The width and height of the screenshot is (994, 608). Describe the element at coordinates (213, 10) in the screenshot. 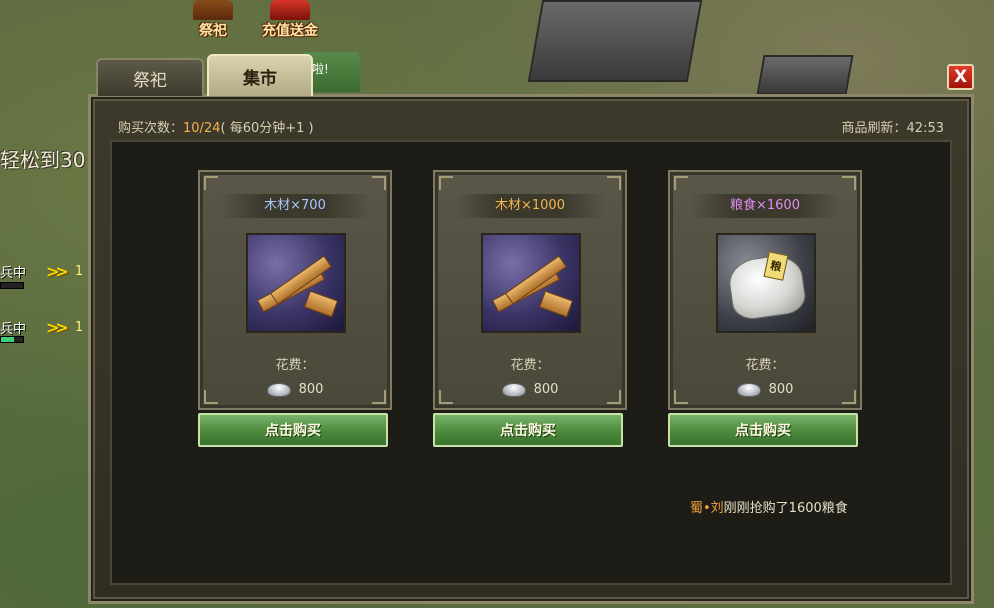

I see `sacrifice-icon` at that location.